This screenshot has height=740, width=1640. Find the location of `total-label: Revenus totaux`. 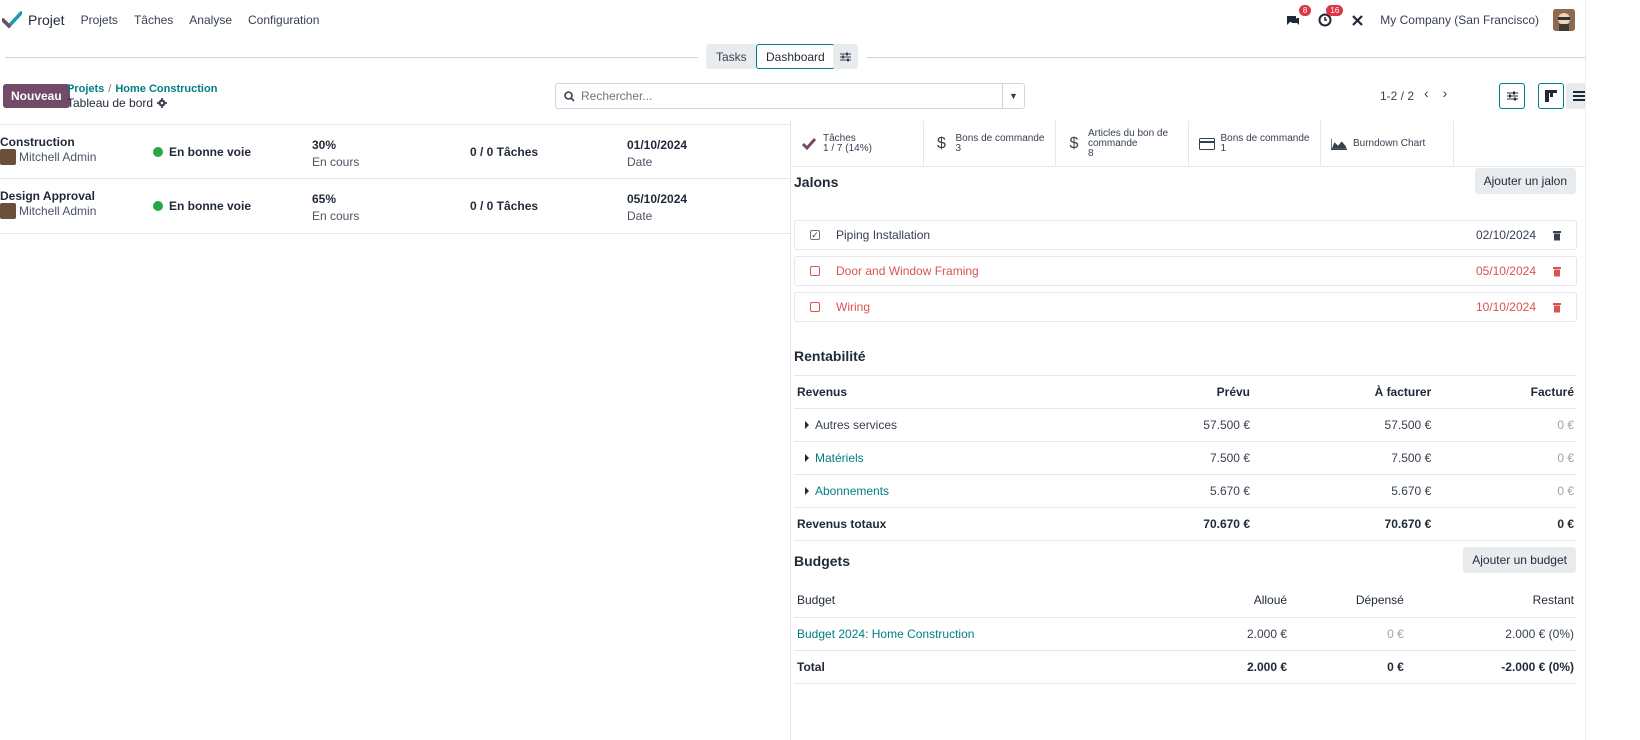

total-label: Revenus totaux is located at coordinates (947, 524).